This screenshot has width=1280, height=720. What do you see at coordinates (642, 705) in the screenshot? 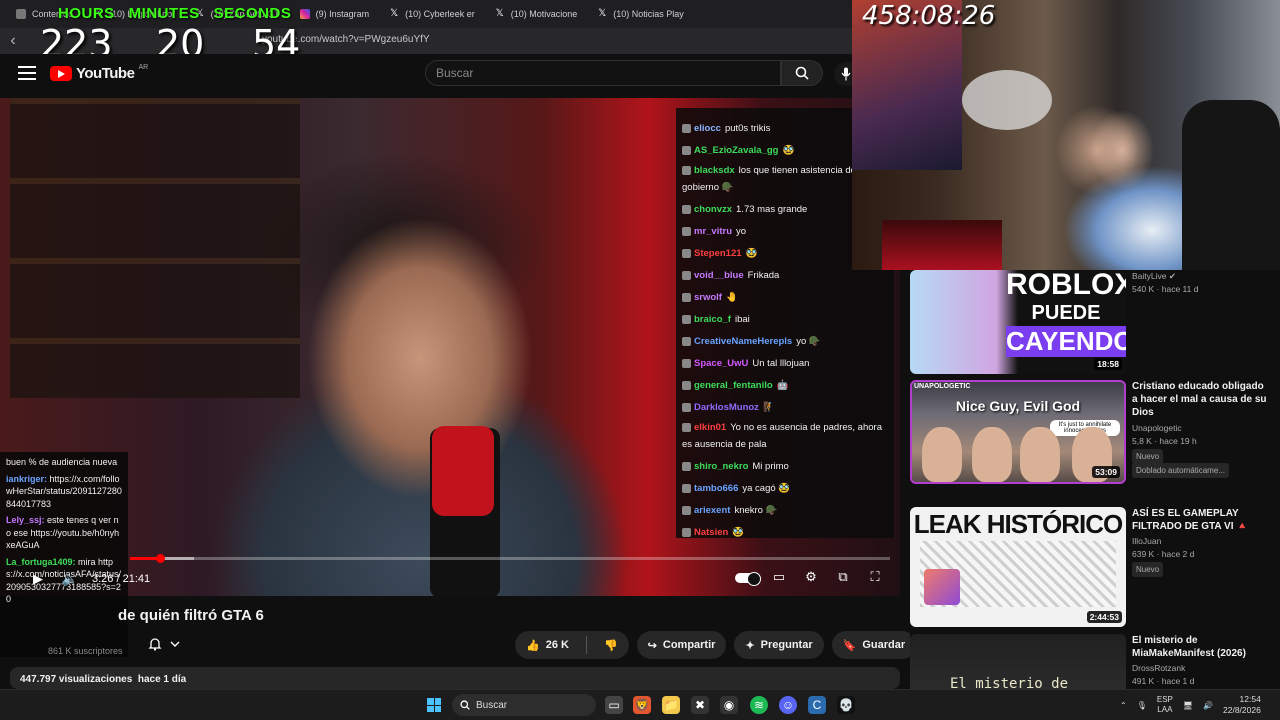
I see `brave-browser-icon: 🦁` at bounding box center [642, 705].